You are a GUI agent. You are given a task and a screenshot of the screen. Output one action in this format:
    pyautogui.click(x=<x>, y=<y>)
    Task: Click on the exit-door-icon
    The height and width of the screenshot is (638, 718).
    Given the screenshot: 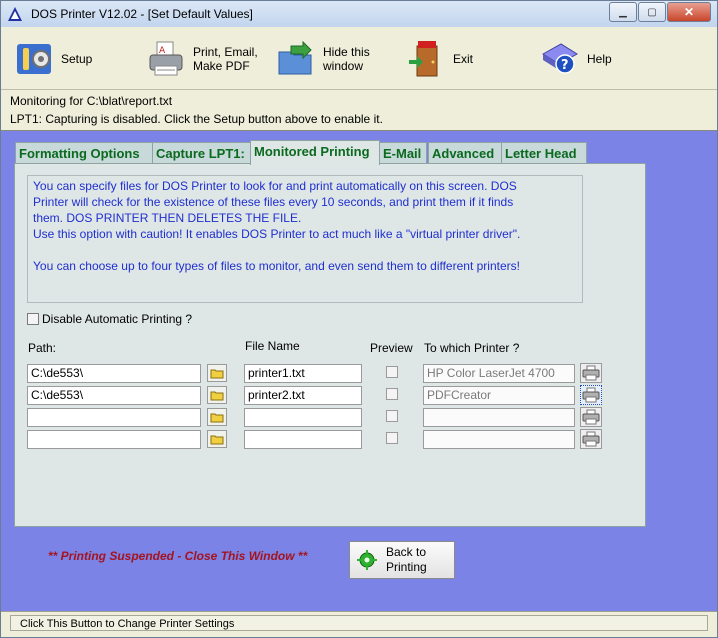 What is the action you would take?
    pyautogui.click(x=423, y=59)
    